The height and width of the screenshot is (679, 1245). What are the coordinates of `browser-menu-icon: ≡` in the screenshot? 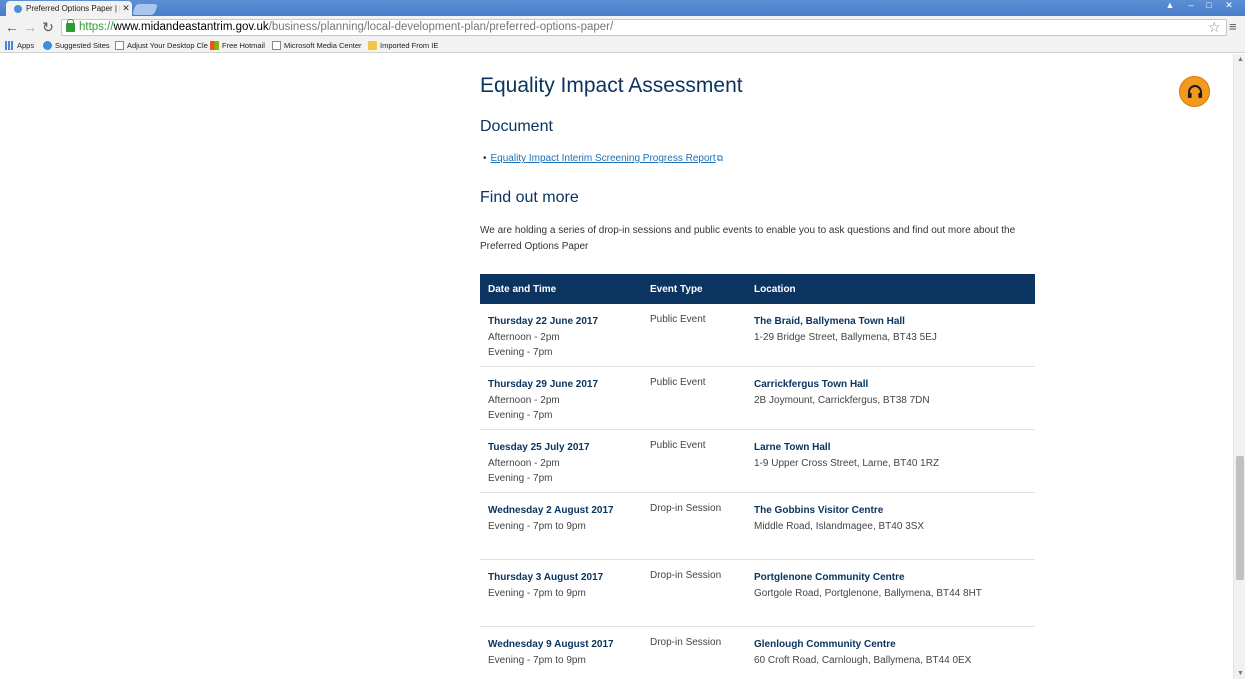 It's located at (1233, 26).